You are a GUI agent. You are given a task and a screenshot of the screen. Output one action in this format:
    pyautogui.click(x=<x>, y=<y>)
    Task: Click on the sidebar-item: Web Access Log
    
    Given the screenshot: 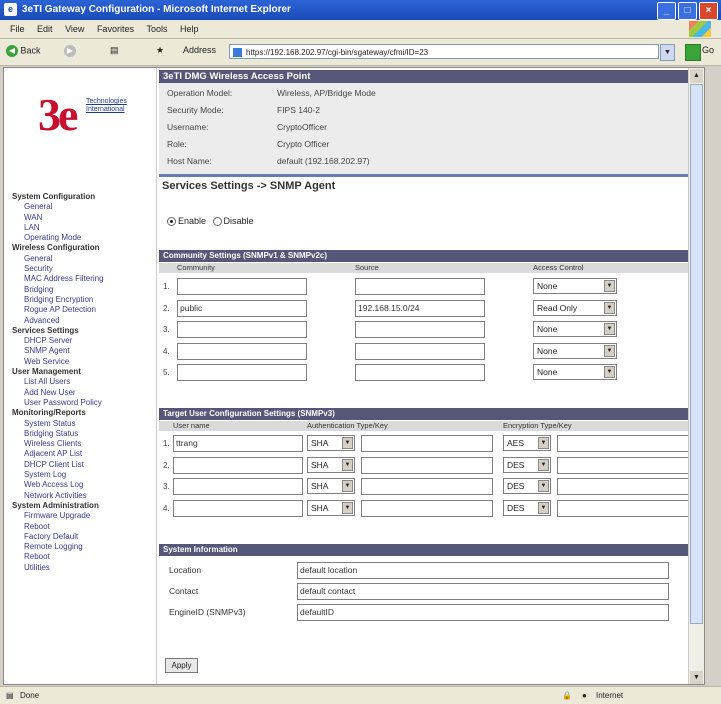 What is the action you would take?
    pyautogui.click(x=82, y=485)
    